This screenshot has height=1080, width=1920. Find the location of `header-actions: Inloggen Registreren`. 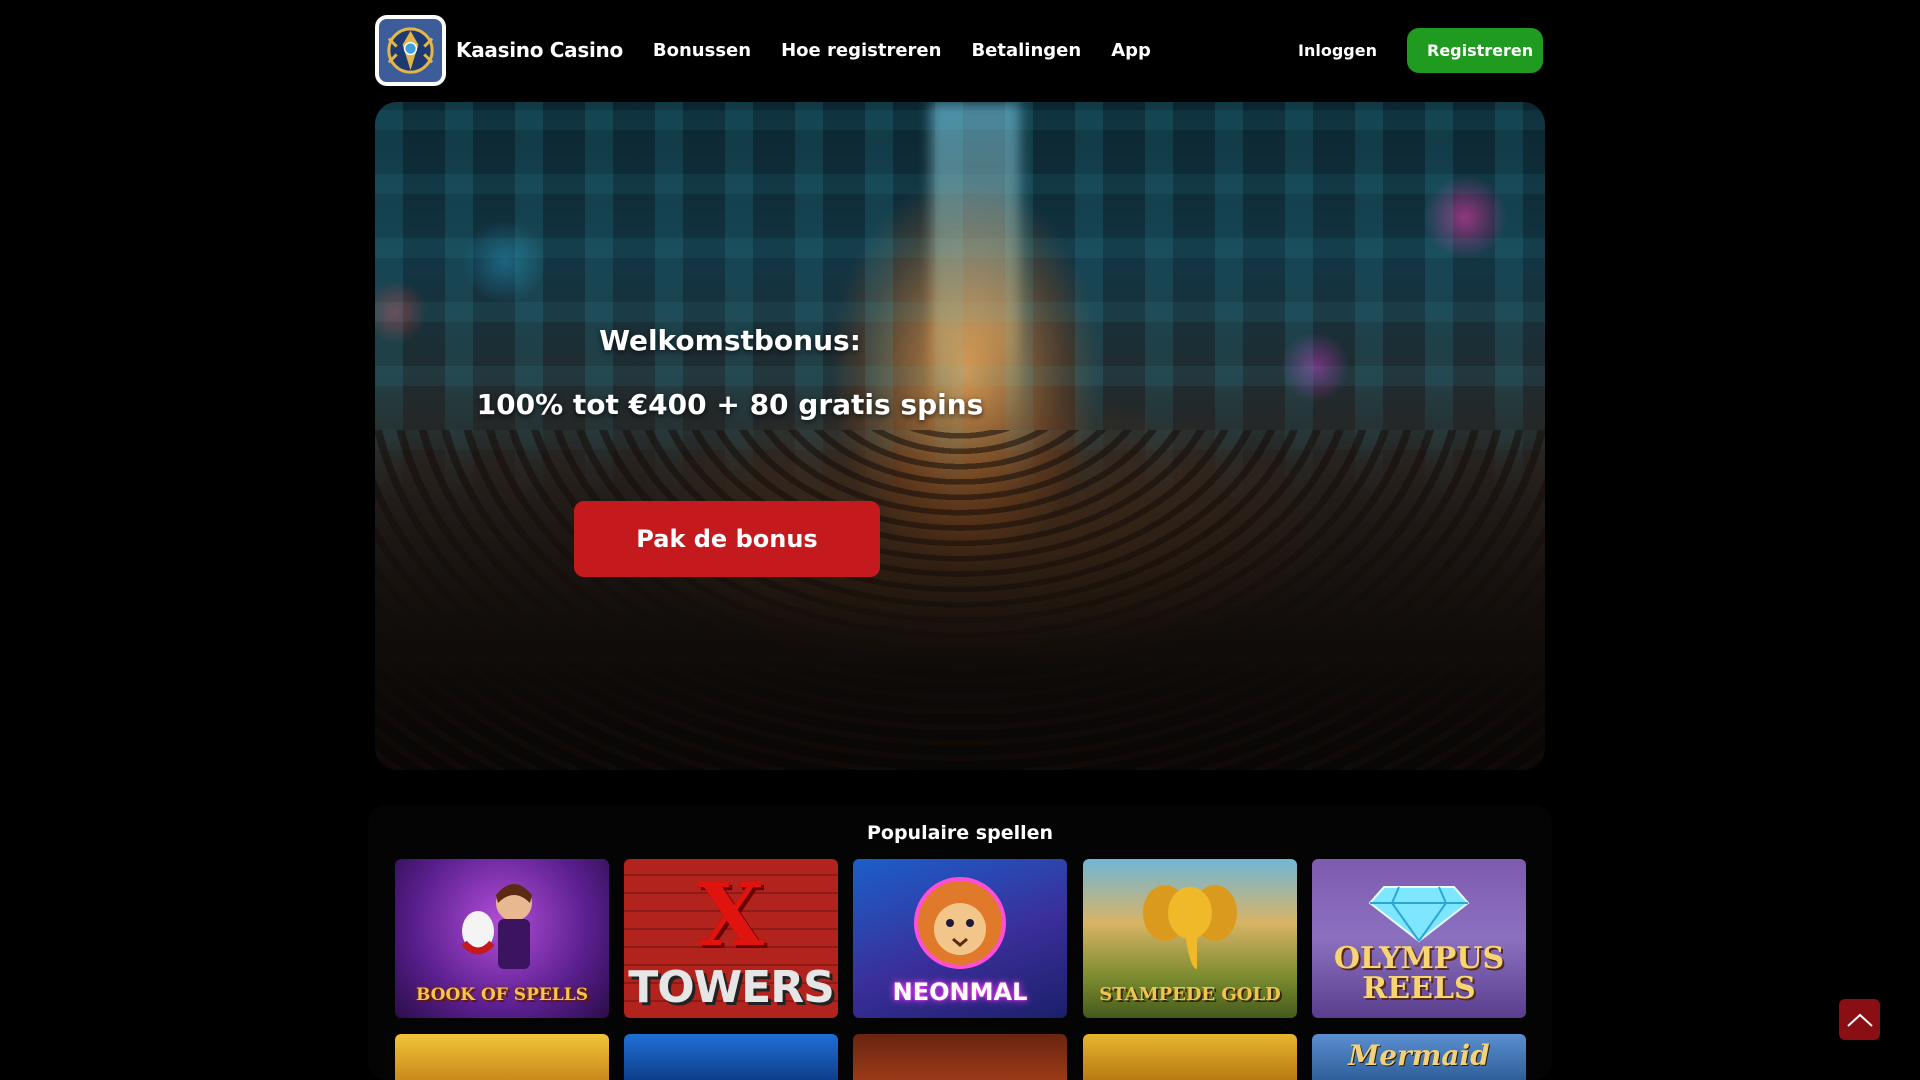

header-actions: Inloggen Registreren is located at coordinates (1420, 50).